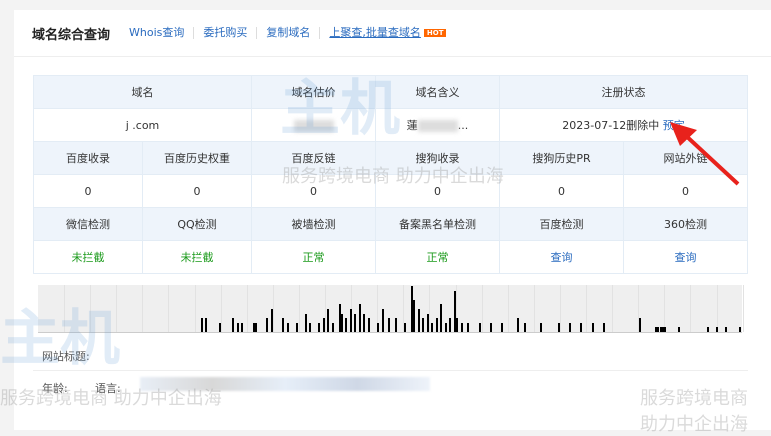 This screenshot has height=436, width=771. I want to click on red-arrow-icon, so click(705, 154).